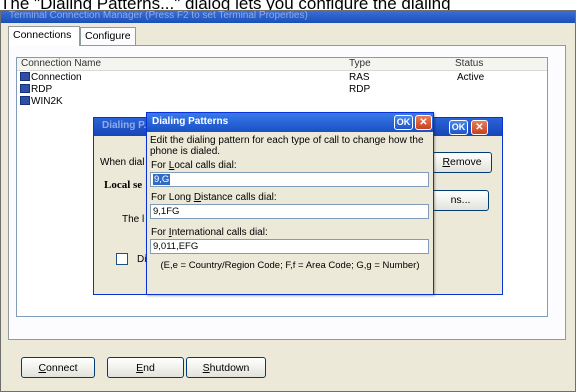 This screenshot has width=576, height=392. Describe the element at coordinates (190, 121) in the screenshot. I see `dialing-patterns-title: Dialing Patterns` at that location.